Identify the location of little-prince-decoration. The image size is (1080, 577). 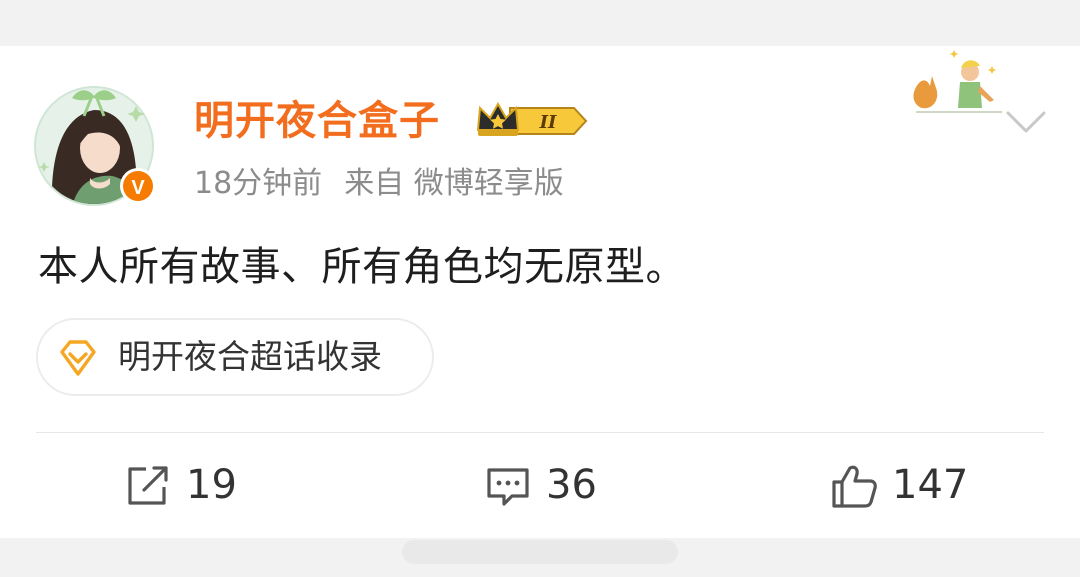
(958, 86).